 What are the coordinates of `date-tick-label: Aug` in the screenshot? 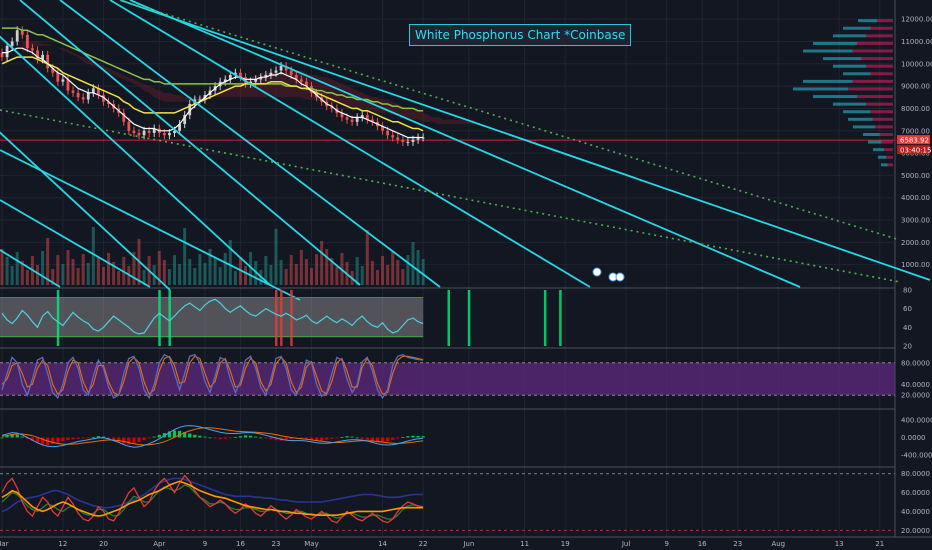 It's located at (778, 544).